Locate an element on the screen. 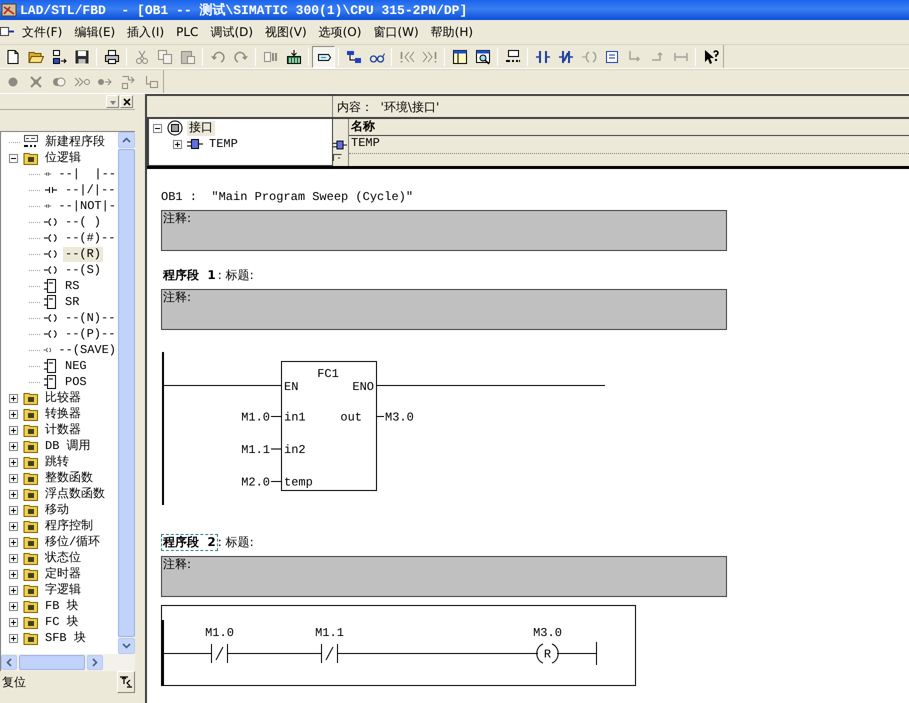  menu-item: 窗口(W) is located at coordinates (396, 32).